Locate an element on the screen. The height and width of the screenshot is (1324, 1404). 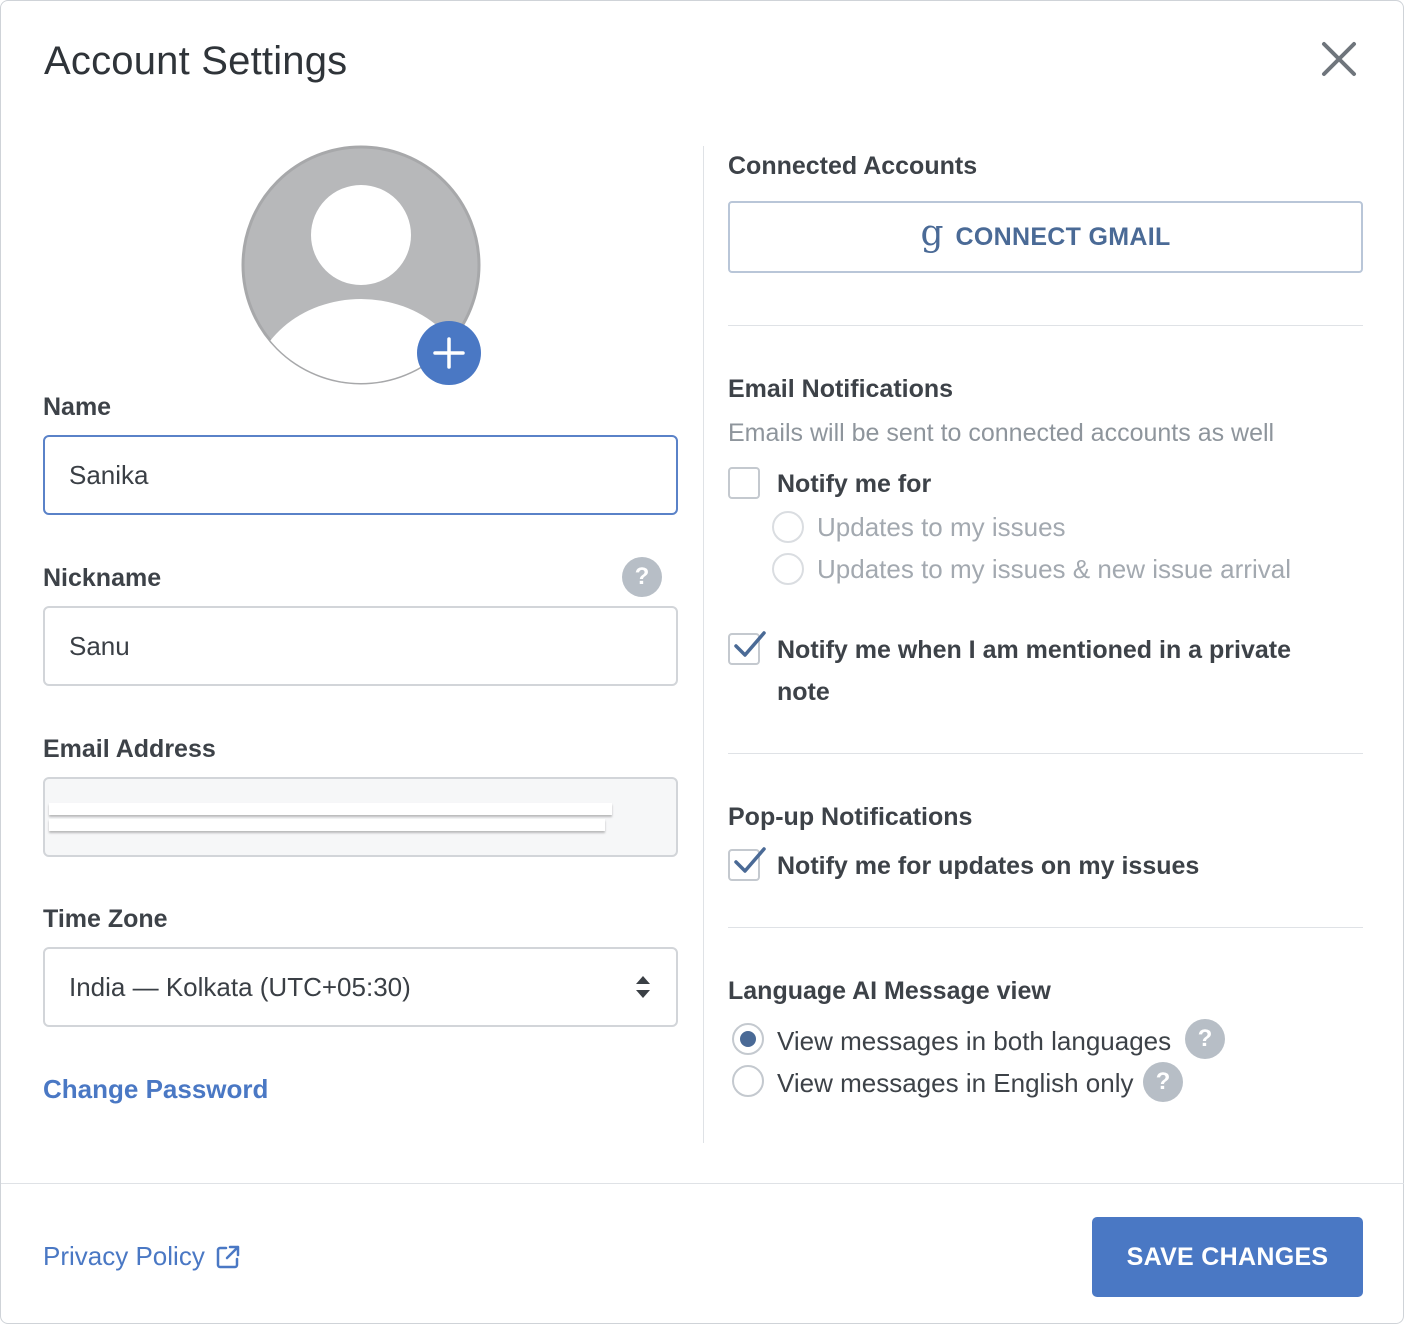
notify-me-for-checkbox is located at coordinates (744, 483).